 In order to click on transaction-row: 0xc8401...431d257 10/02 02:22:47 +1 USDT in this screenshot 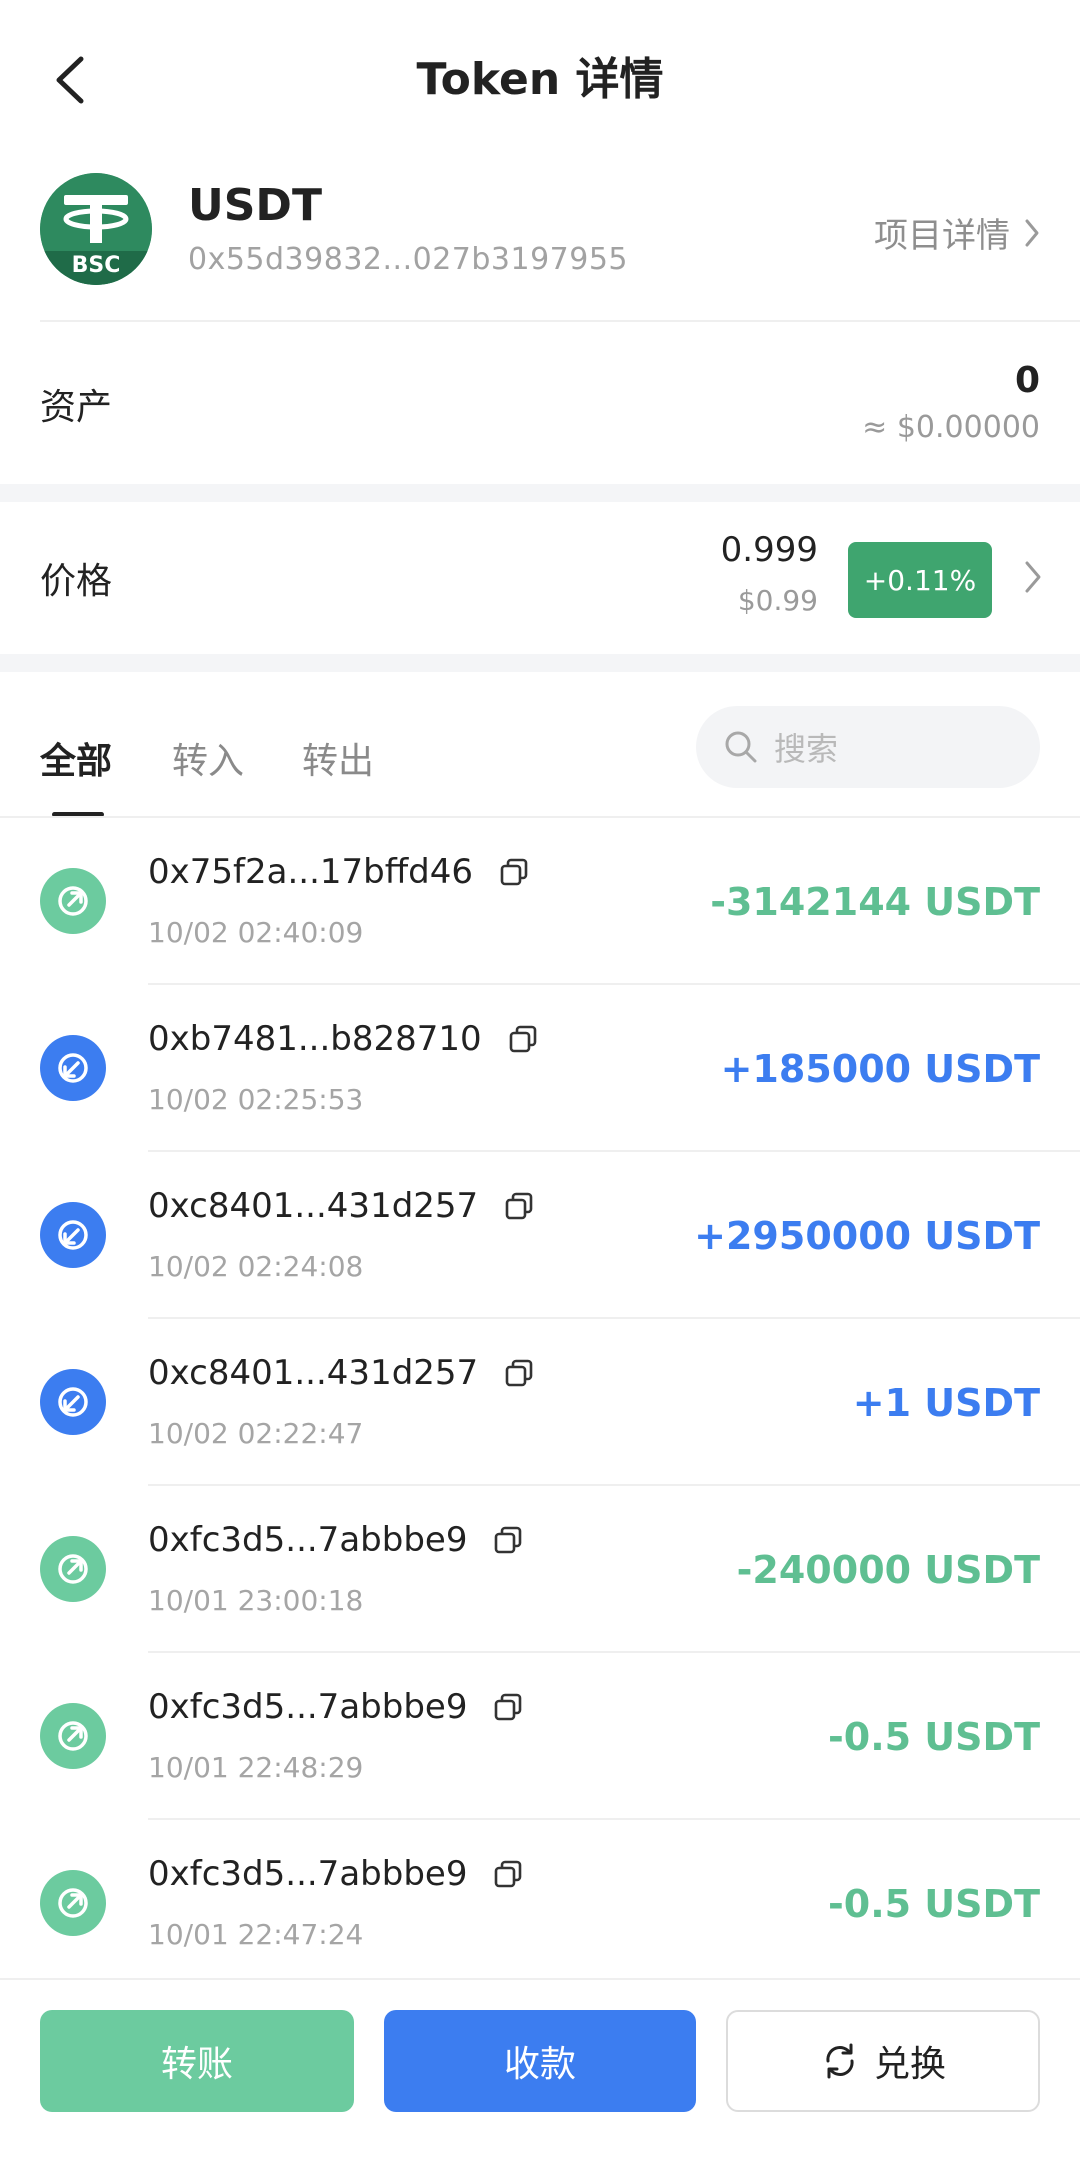, I will do `click(540, 1402)`.